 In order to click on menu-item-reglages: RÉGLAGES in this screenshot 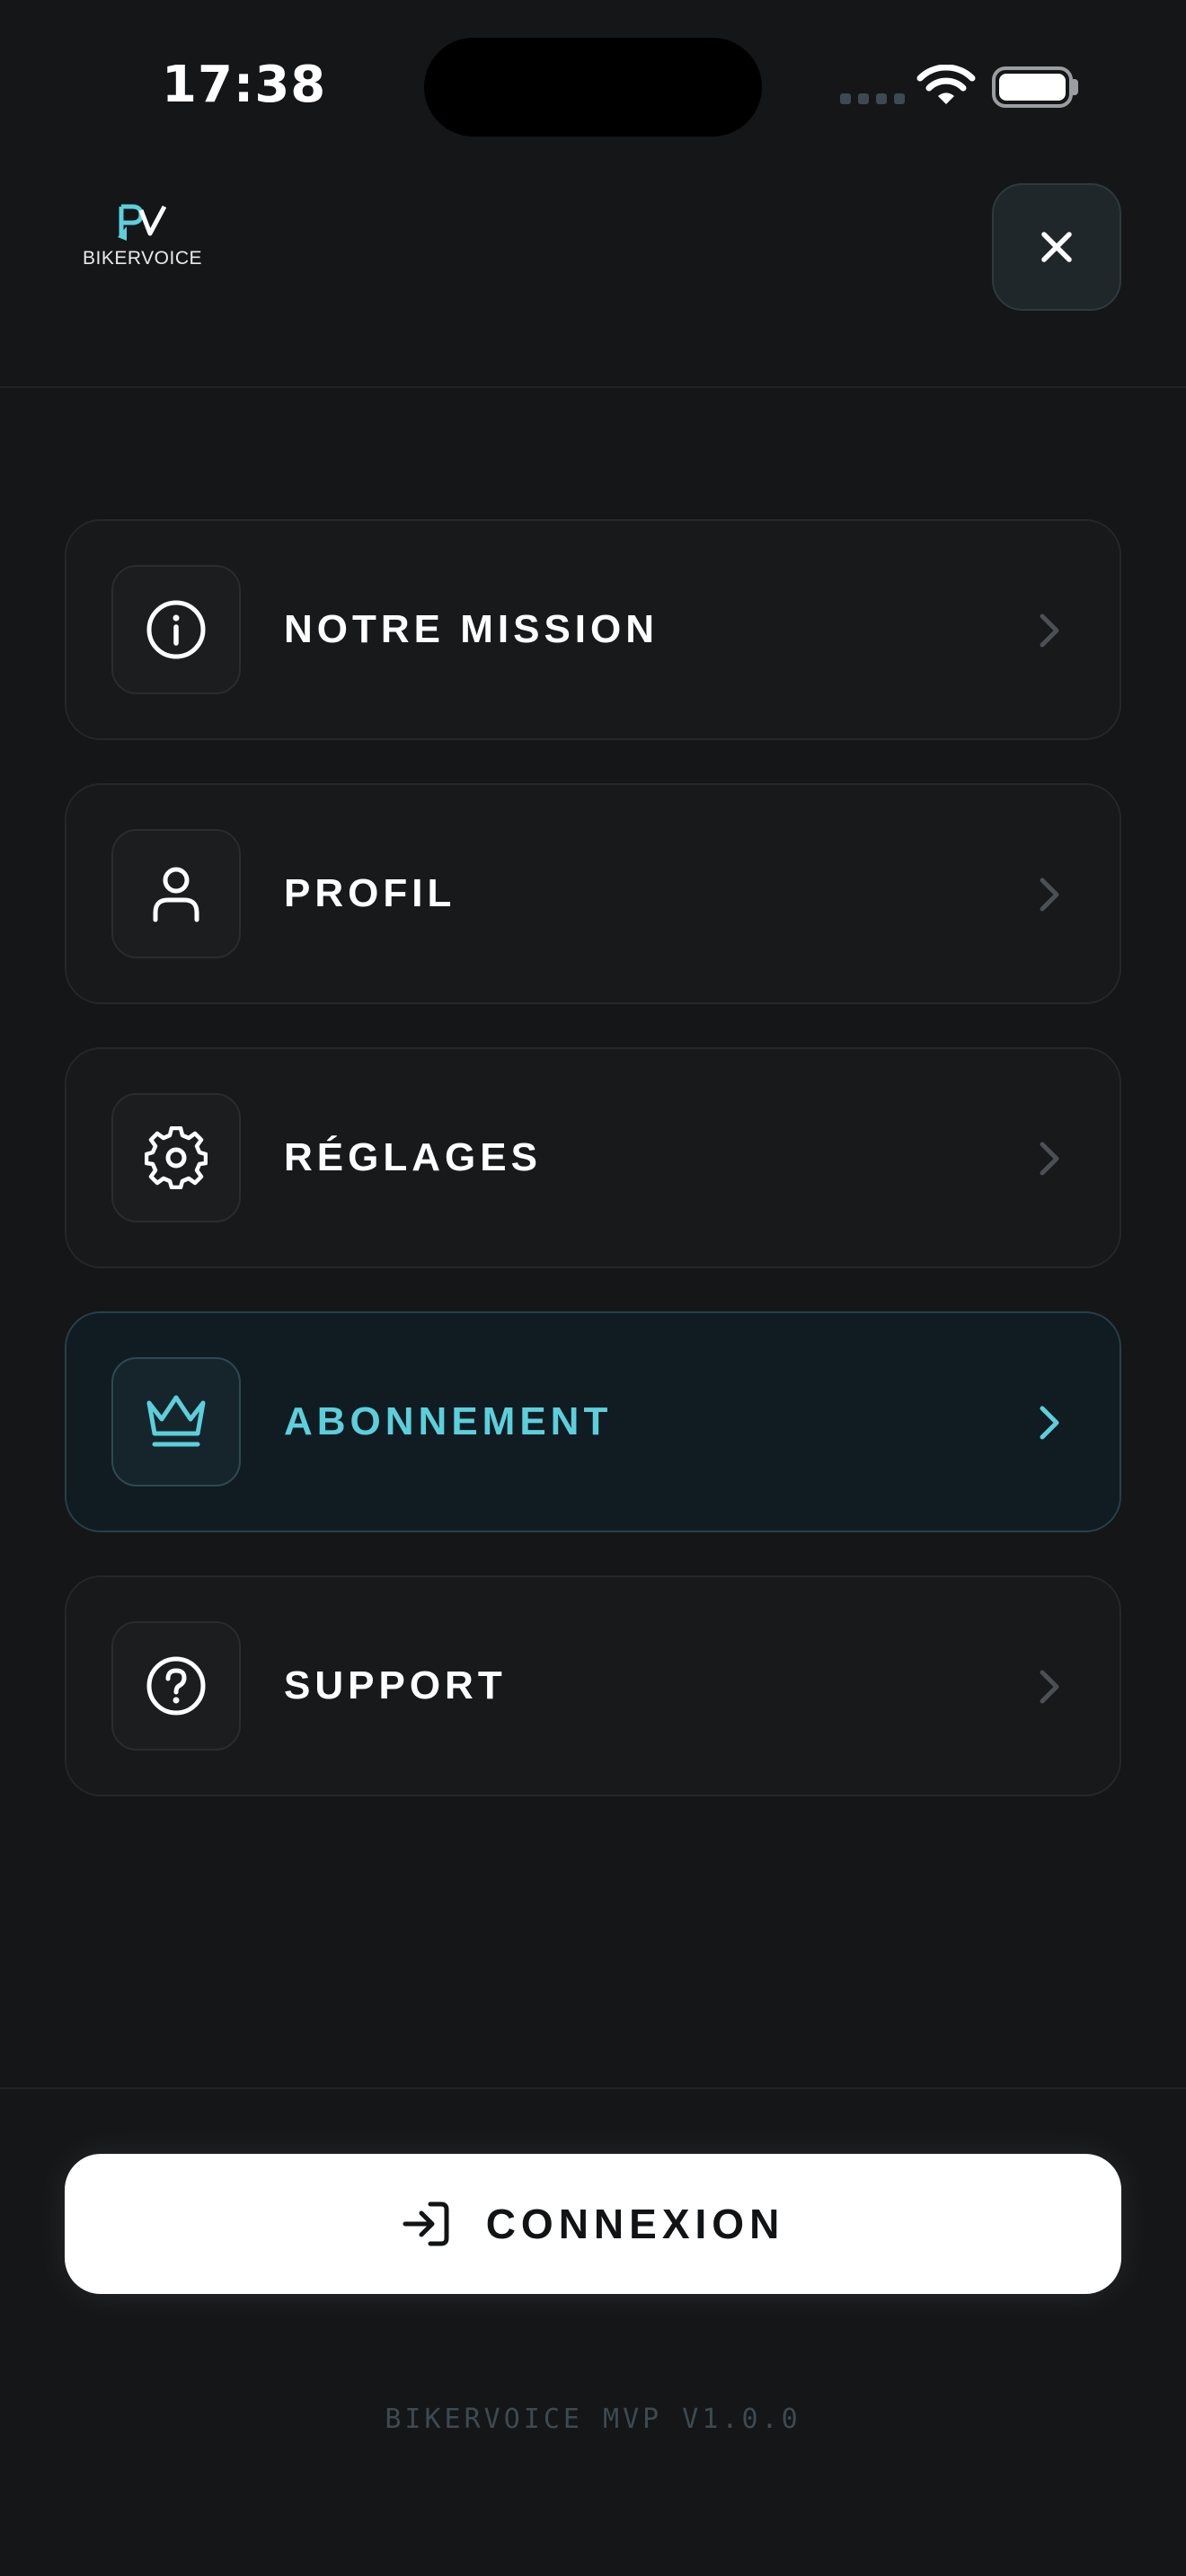, I will do `click(593, 1157)`.